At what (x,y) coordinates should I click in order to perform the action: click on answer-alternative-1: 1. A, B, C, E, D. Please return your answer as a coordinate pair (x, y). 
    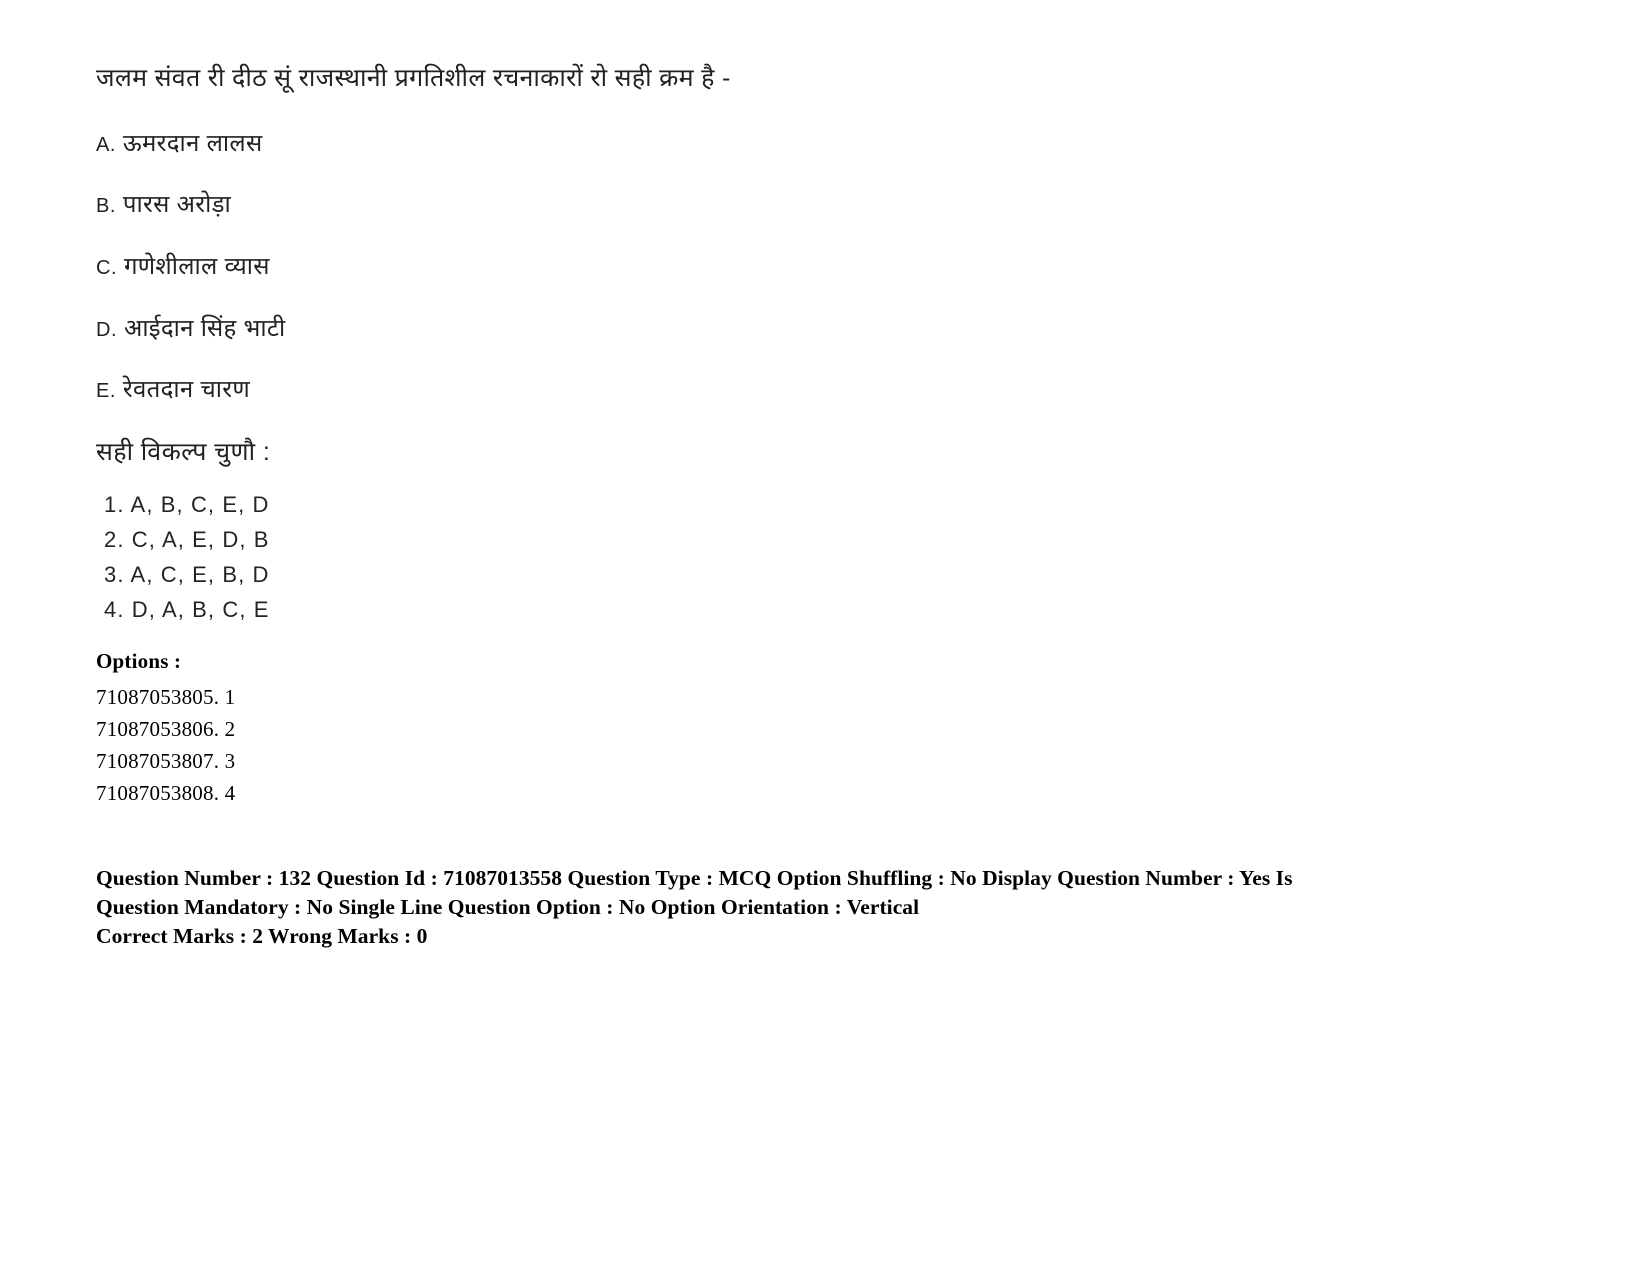
    Looking at the image, I should click on (830, 505).